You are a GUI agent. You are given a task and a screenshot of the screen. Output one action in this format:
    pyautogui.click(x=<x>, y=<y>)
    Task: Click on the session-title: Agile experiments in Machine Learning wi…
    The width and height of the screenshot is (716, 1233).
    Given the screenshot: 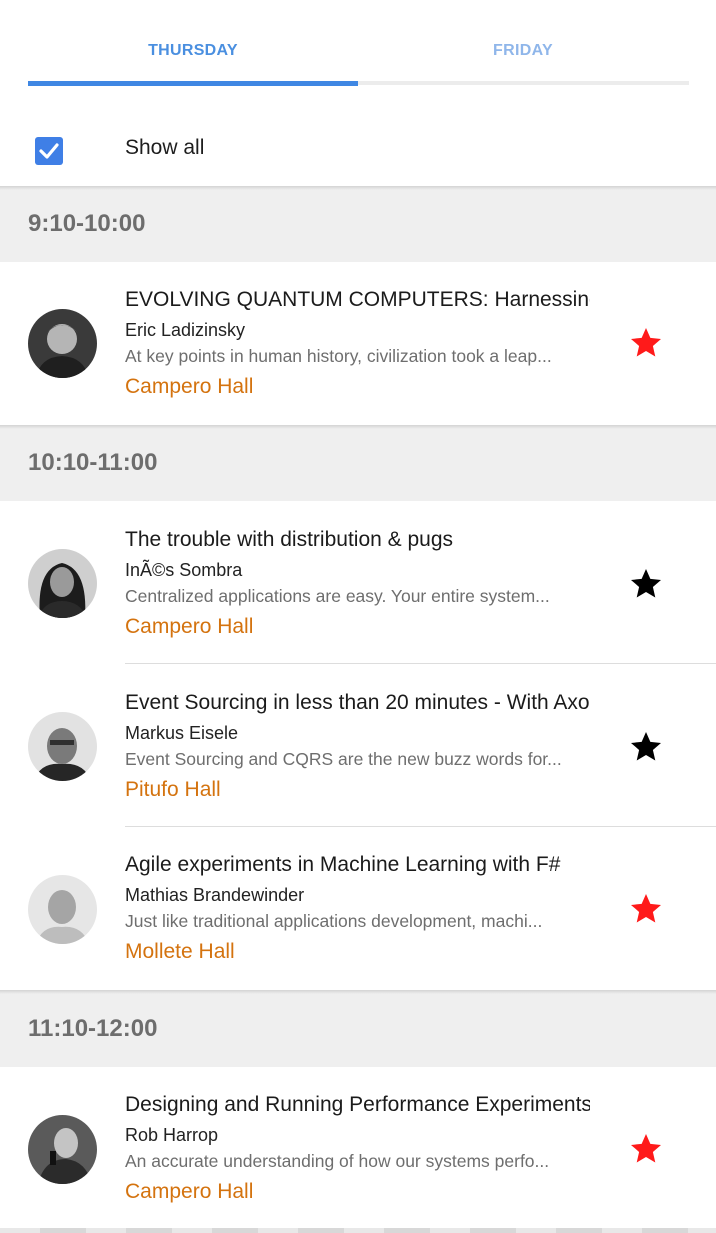 What is the action you would take?
    pyautogui.click(x=343, y=864)
    